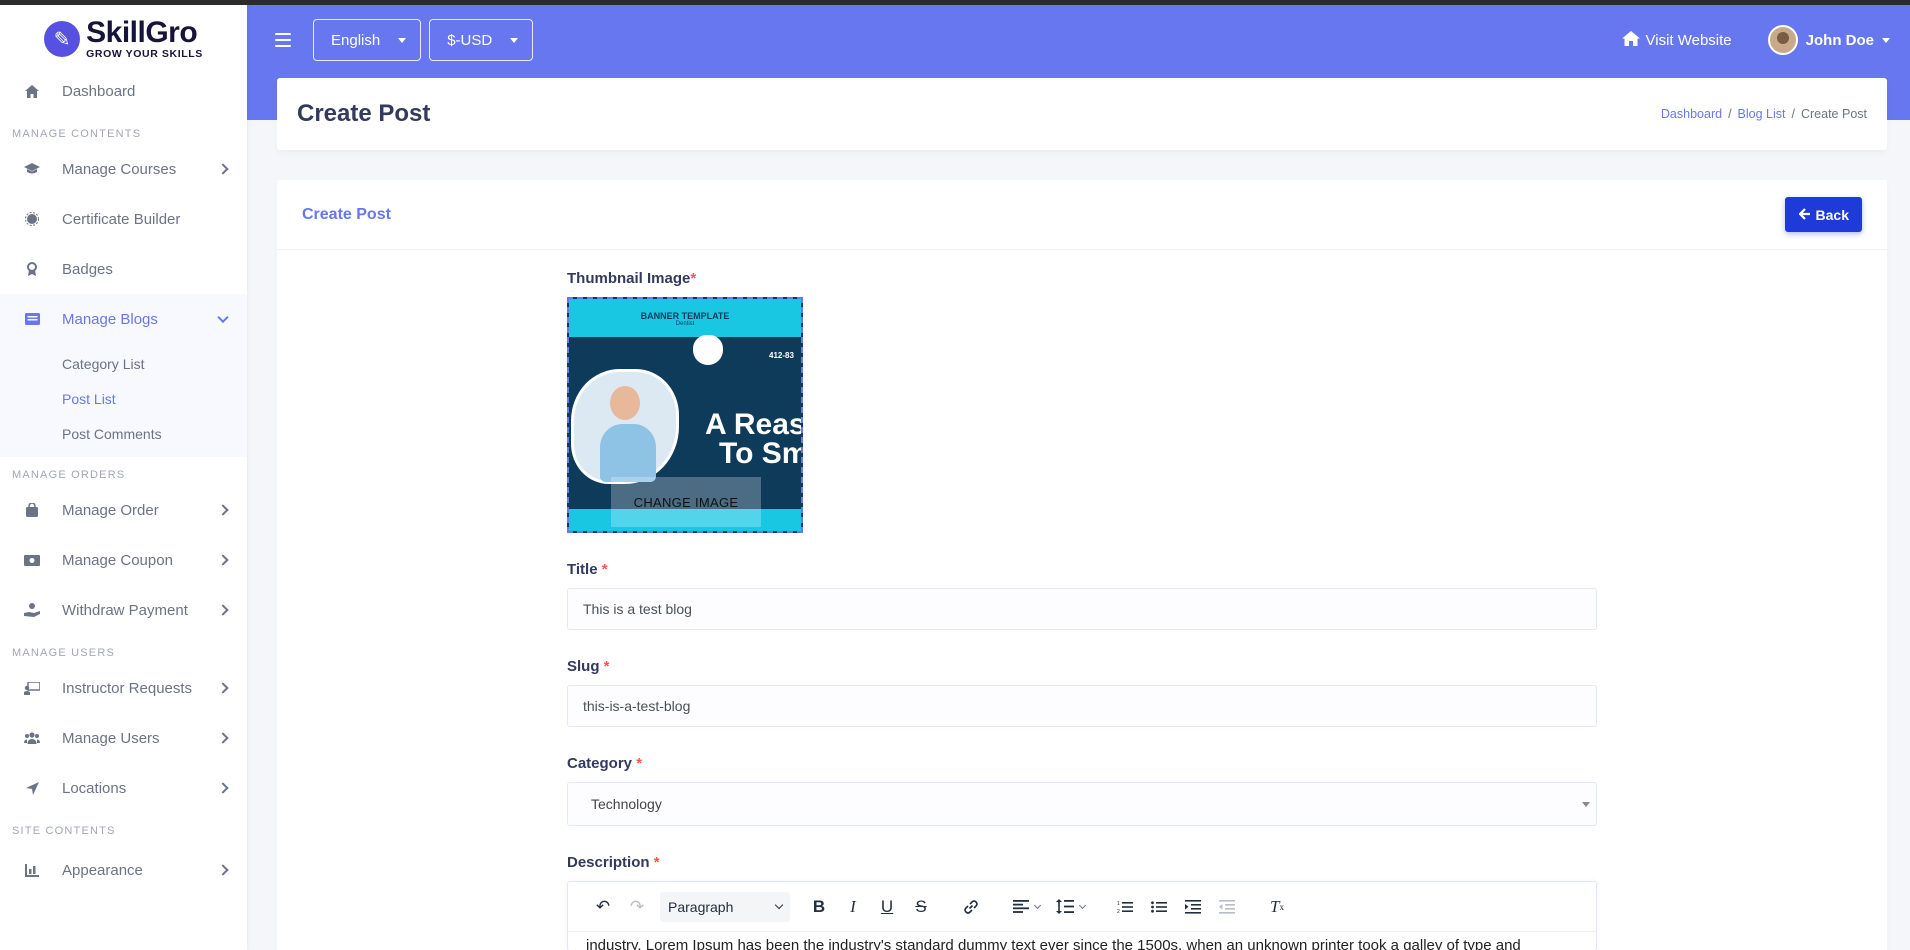  What do you see at coordinates (1839, 40) in the screenshot?
I see `user-name: John Doe` at bounding box center [1839, 40].